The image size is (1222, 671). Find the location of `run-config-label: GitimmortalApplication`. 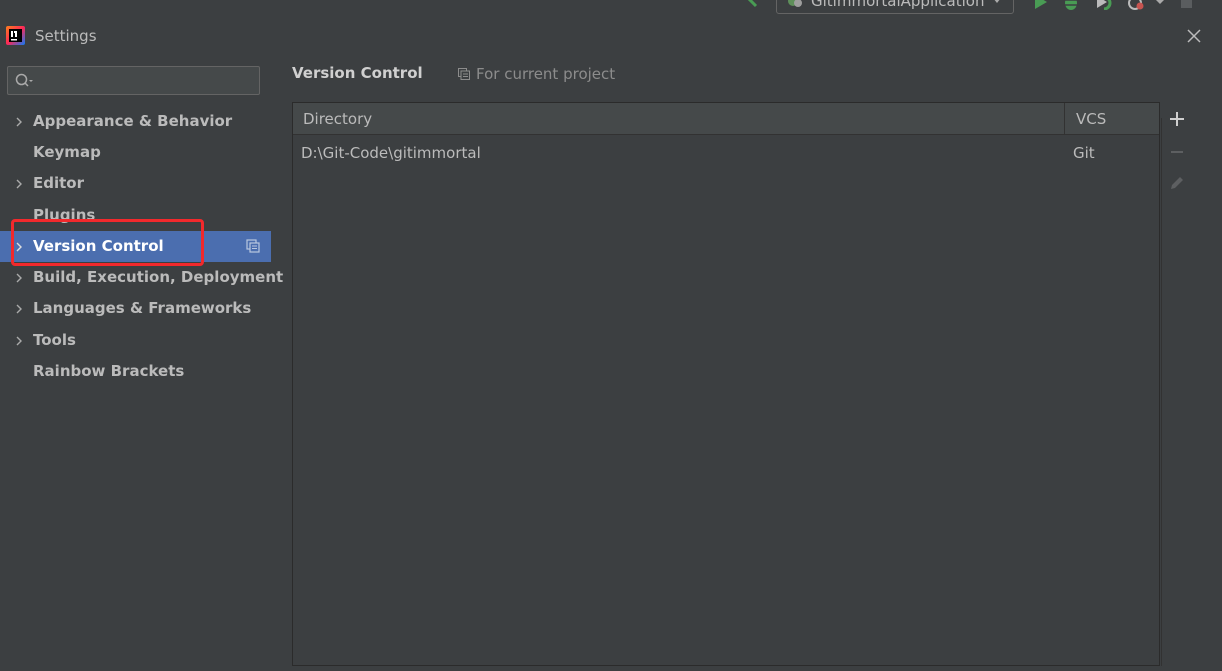

run-config-label: GitimmortalApplication is located at coordinates (898, 5).